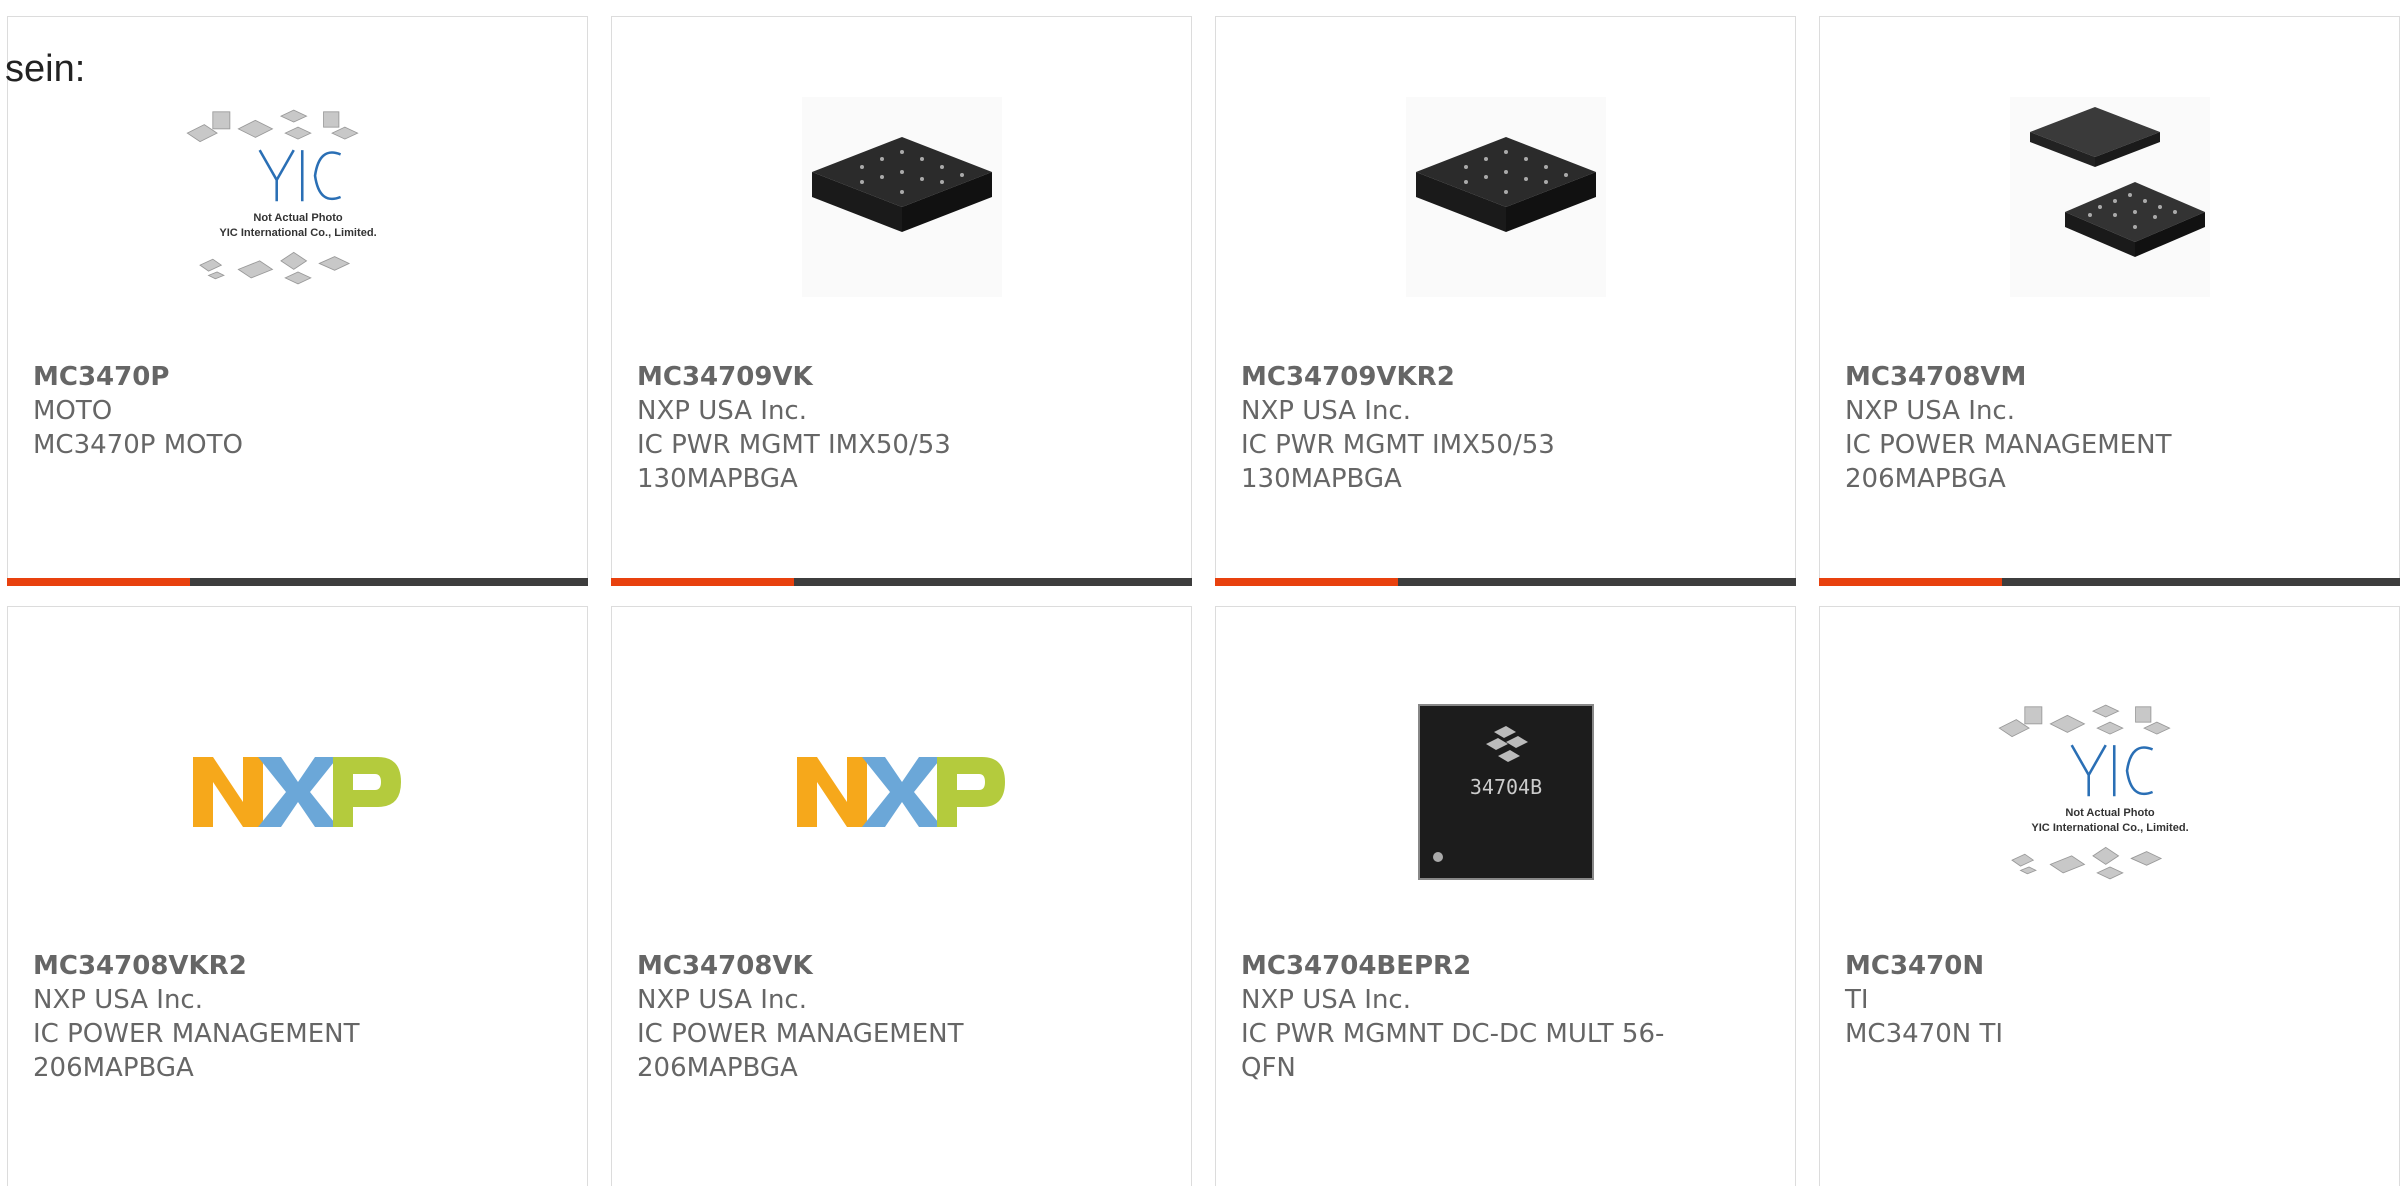 The image size is (2400, 1186). I want to click on part-number: MC34708VK, so click(904, 966).